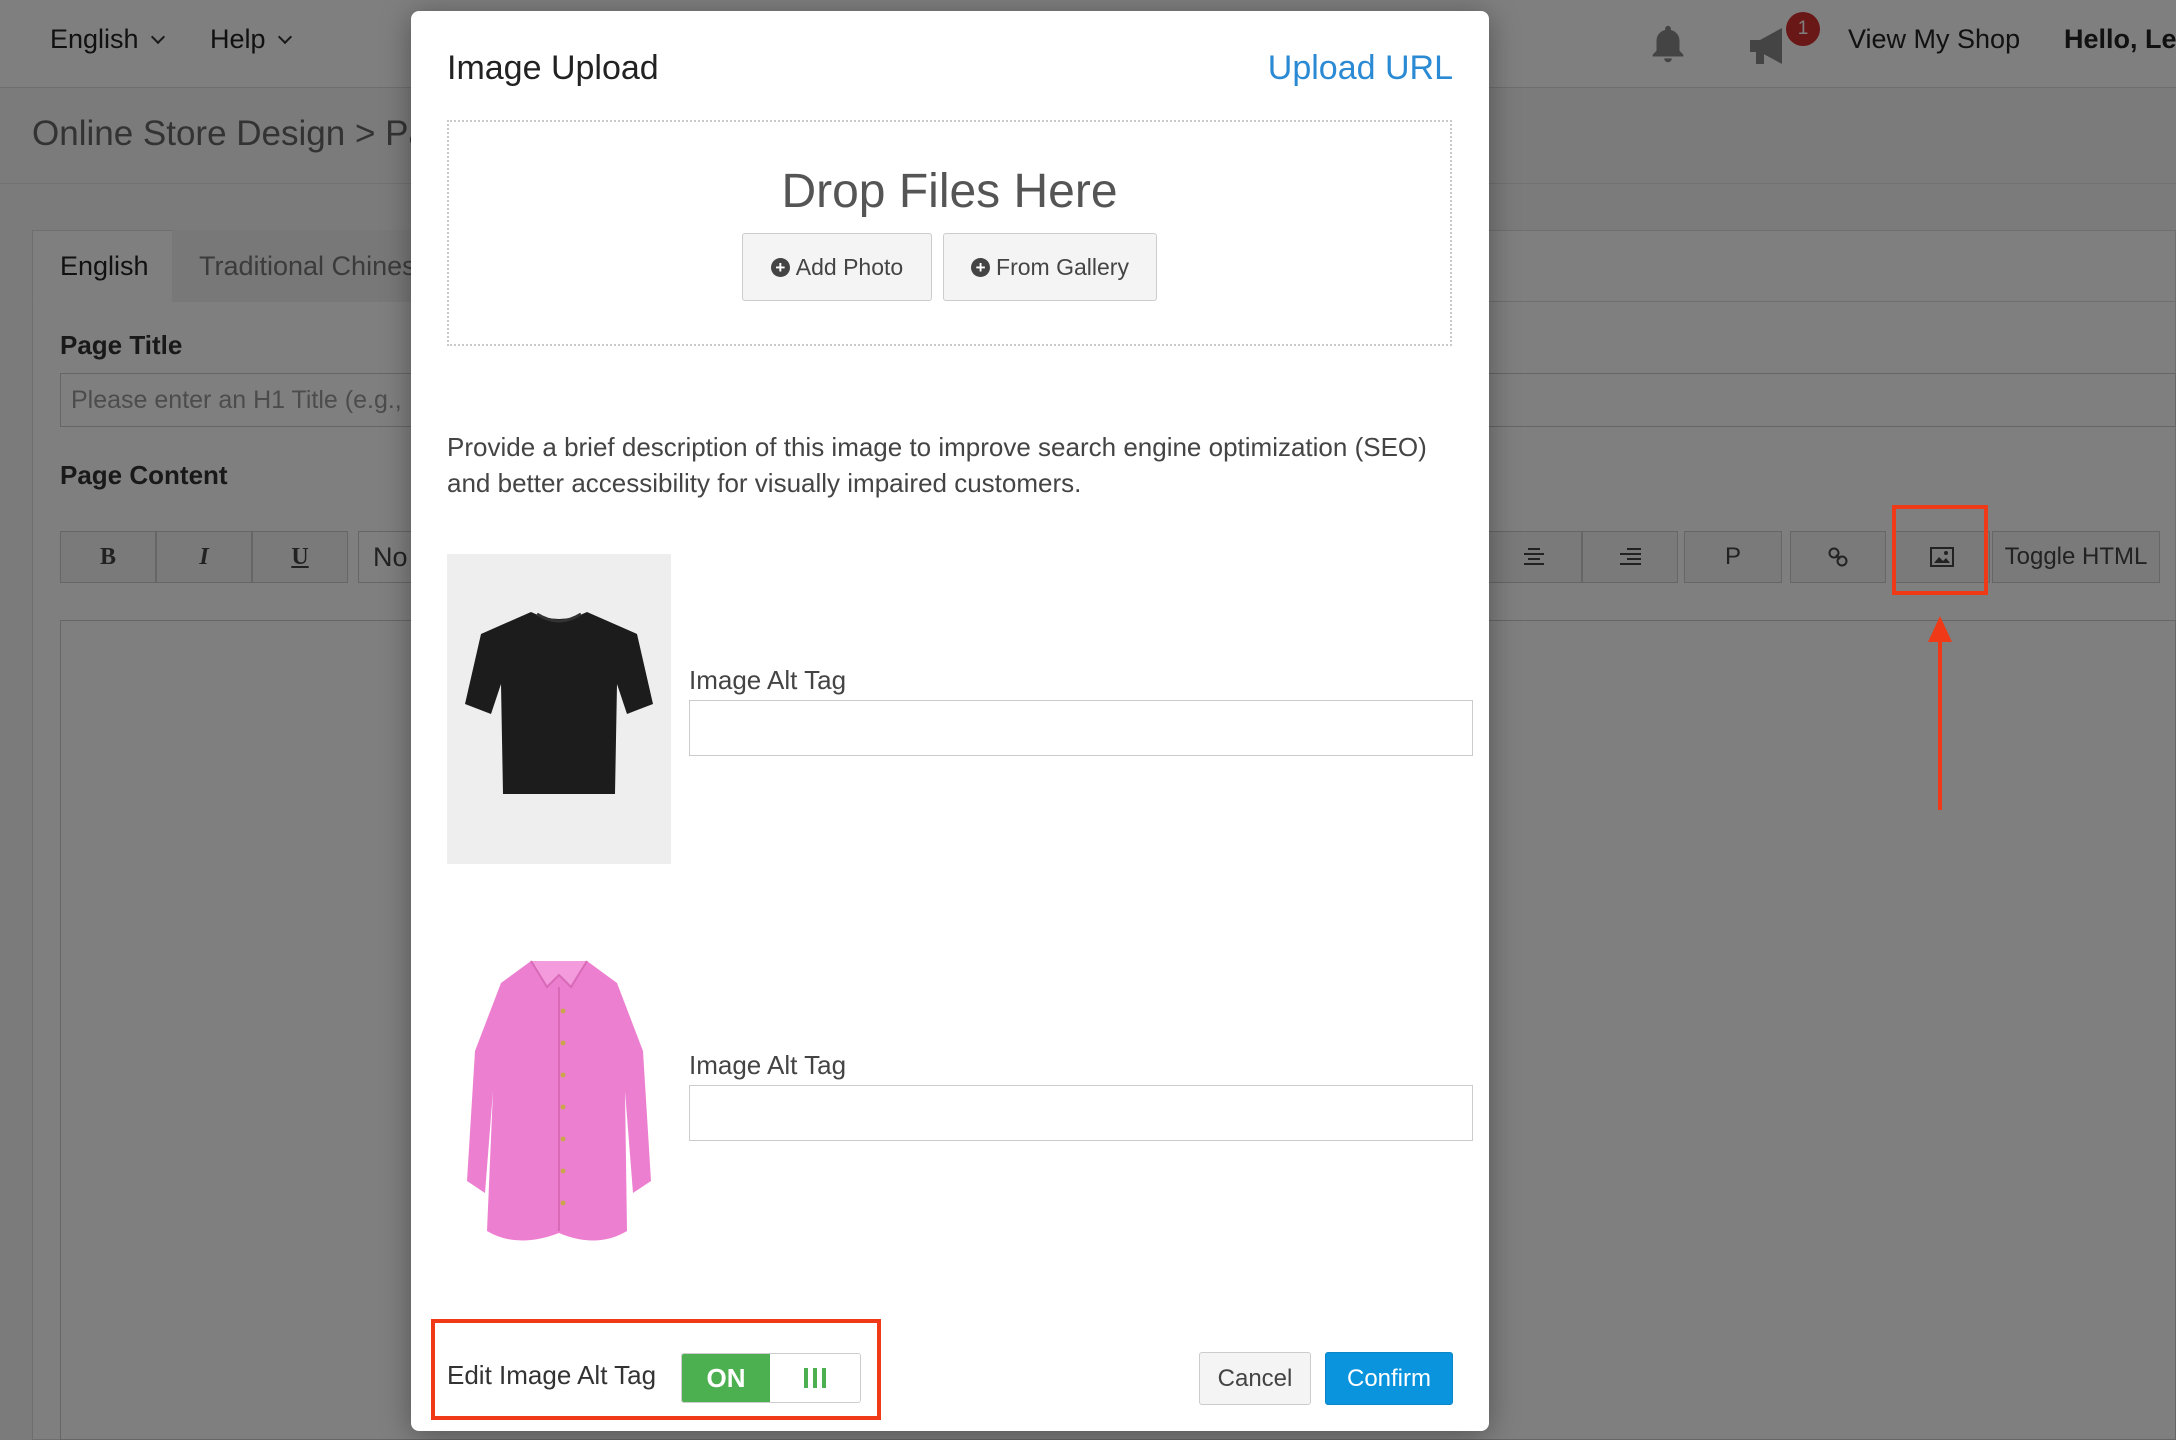 This screenshot has height=1440, width=2176. I want to click on add-photo-button: + Add Photo, so click(837, 267).